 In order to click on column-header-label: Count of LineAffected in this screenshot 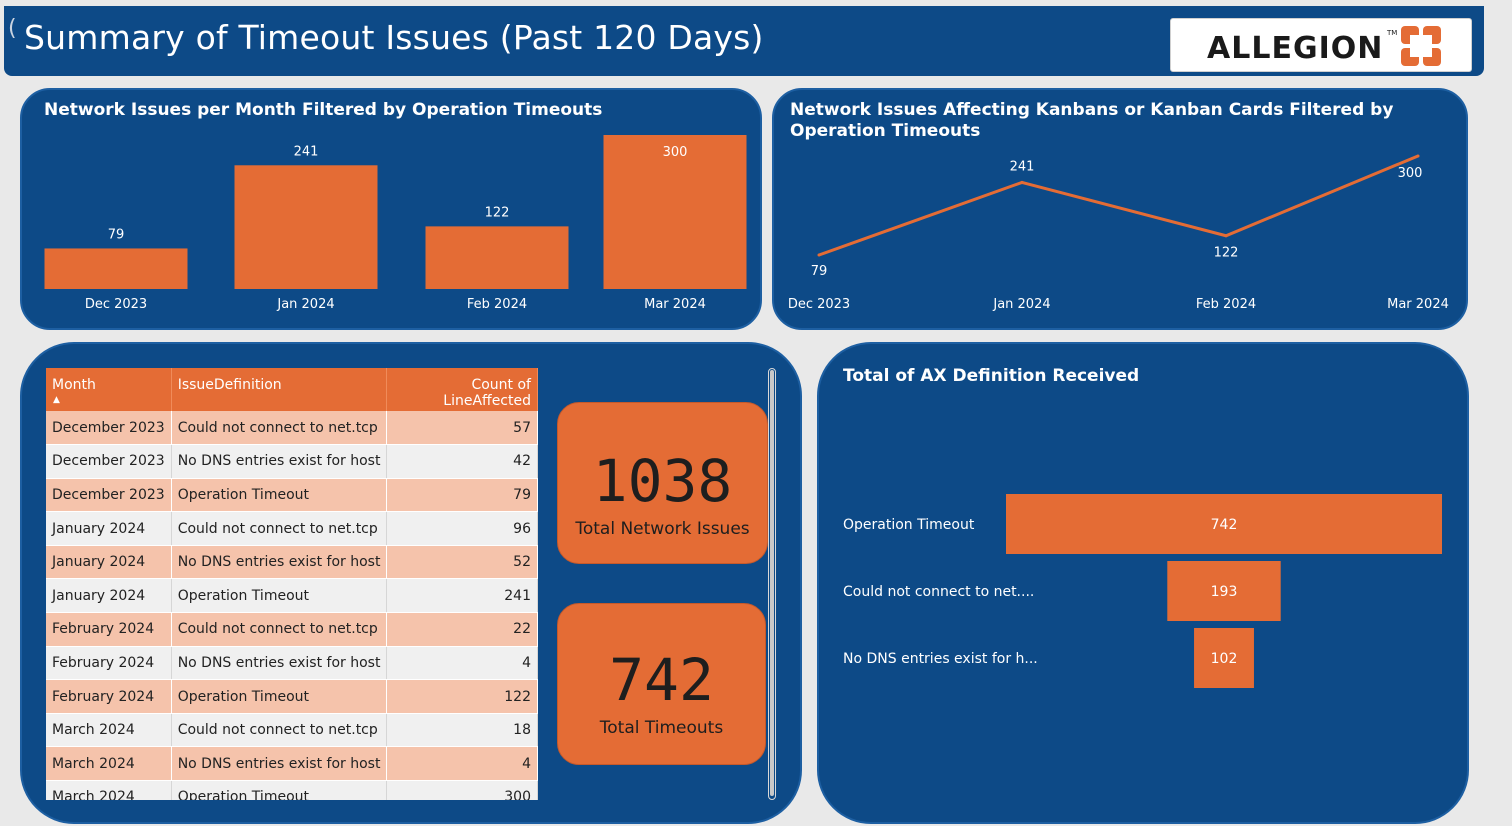, I will do `click(487, 393)`.